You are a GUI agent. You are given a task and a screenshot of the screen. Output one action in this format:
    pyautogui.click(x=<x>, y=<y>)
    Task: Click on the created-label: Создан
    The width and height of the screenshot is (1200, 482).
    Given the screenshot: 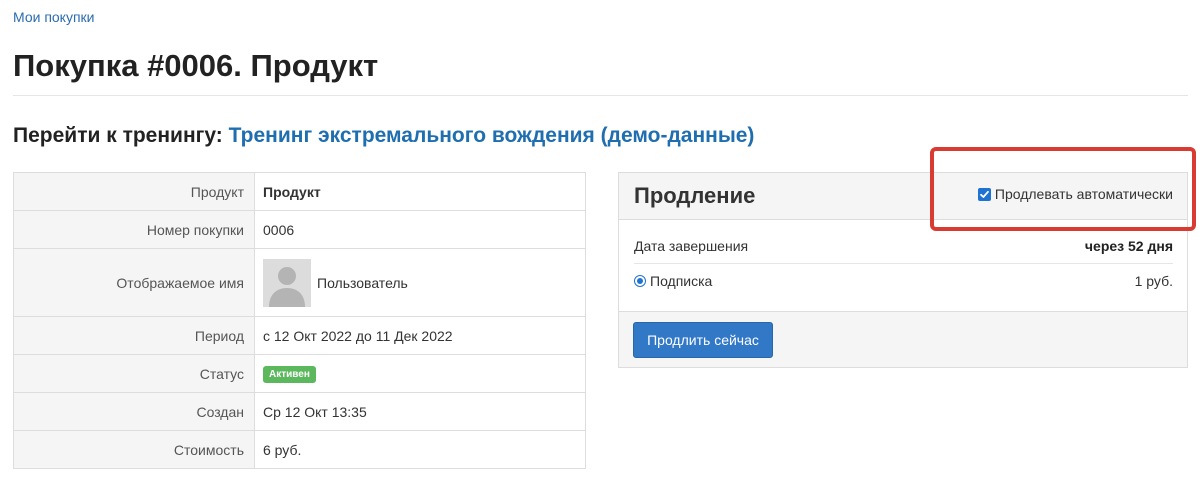 What is the action you would take?
    pyautogui.click(x=134, y=411)
    